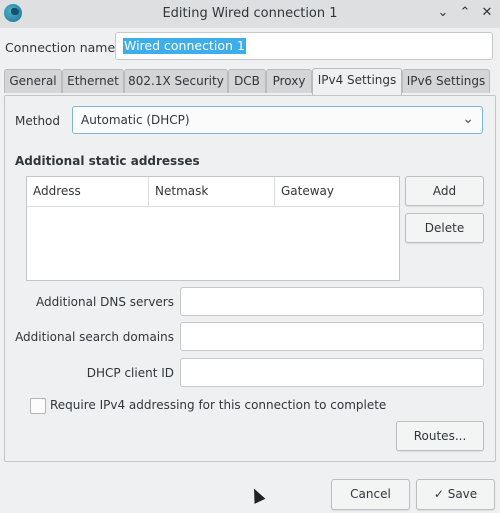 Image resolution: width=500 pixels, height=513 pixels. I want to click on search-domains-input, so click(332, 336).